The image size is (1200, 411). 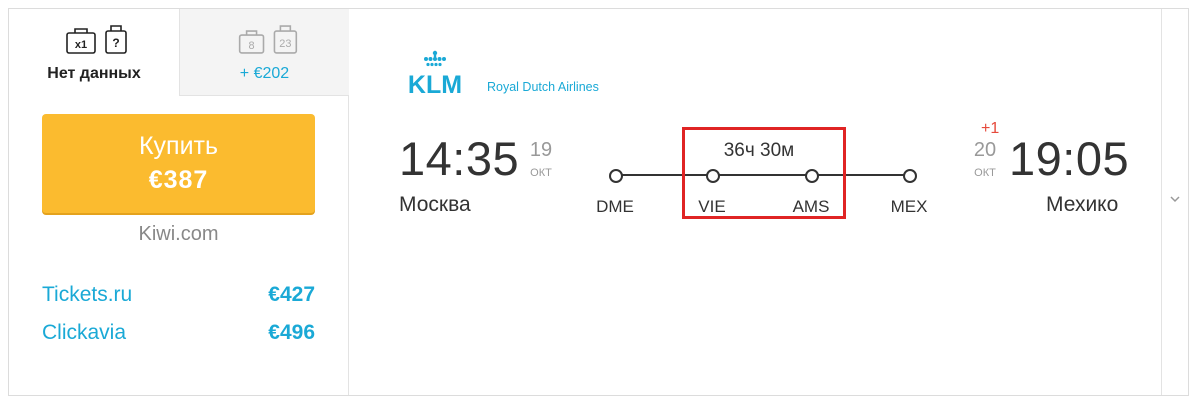 What do you see at coordinates (84, 333) in the screenshot?
I see `agency-name-link: Clickavia` at bounding box center [84, 333].